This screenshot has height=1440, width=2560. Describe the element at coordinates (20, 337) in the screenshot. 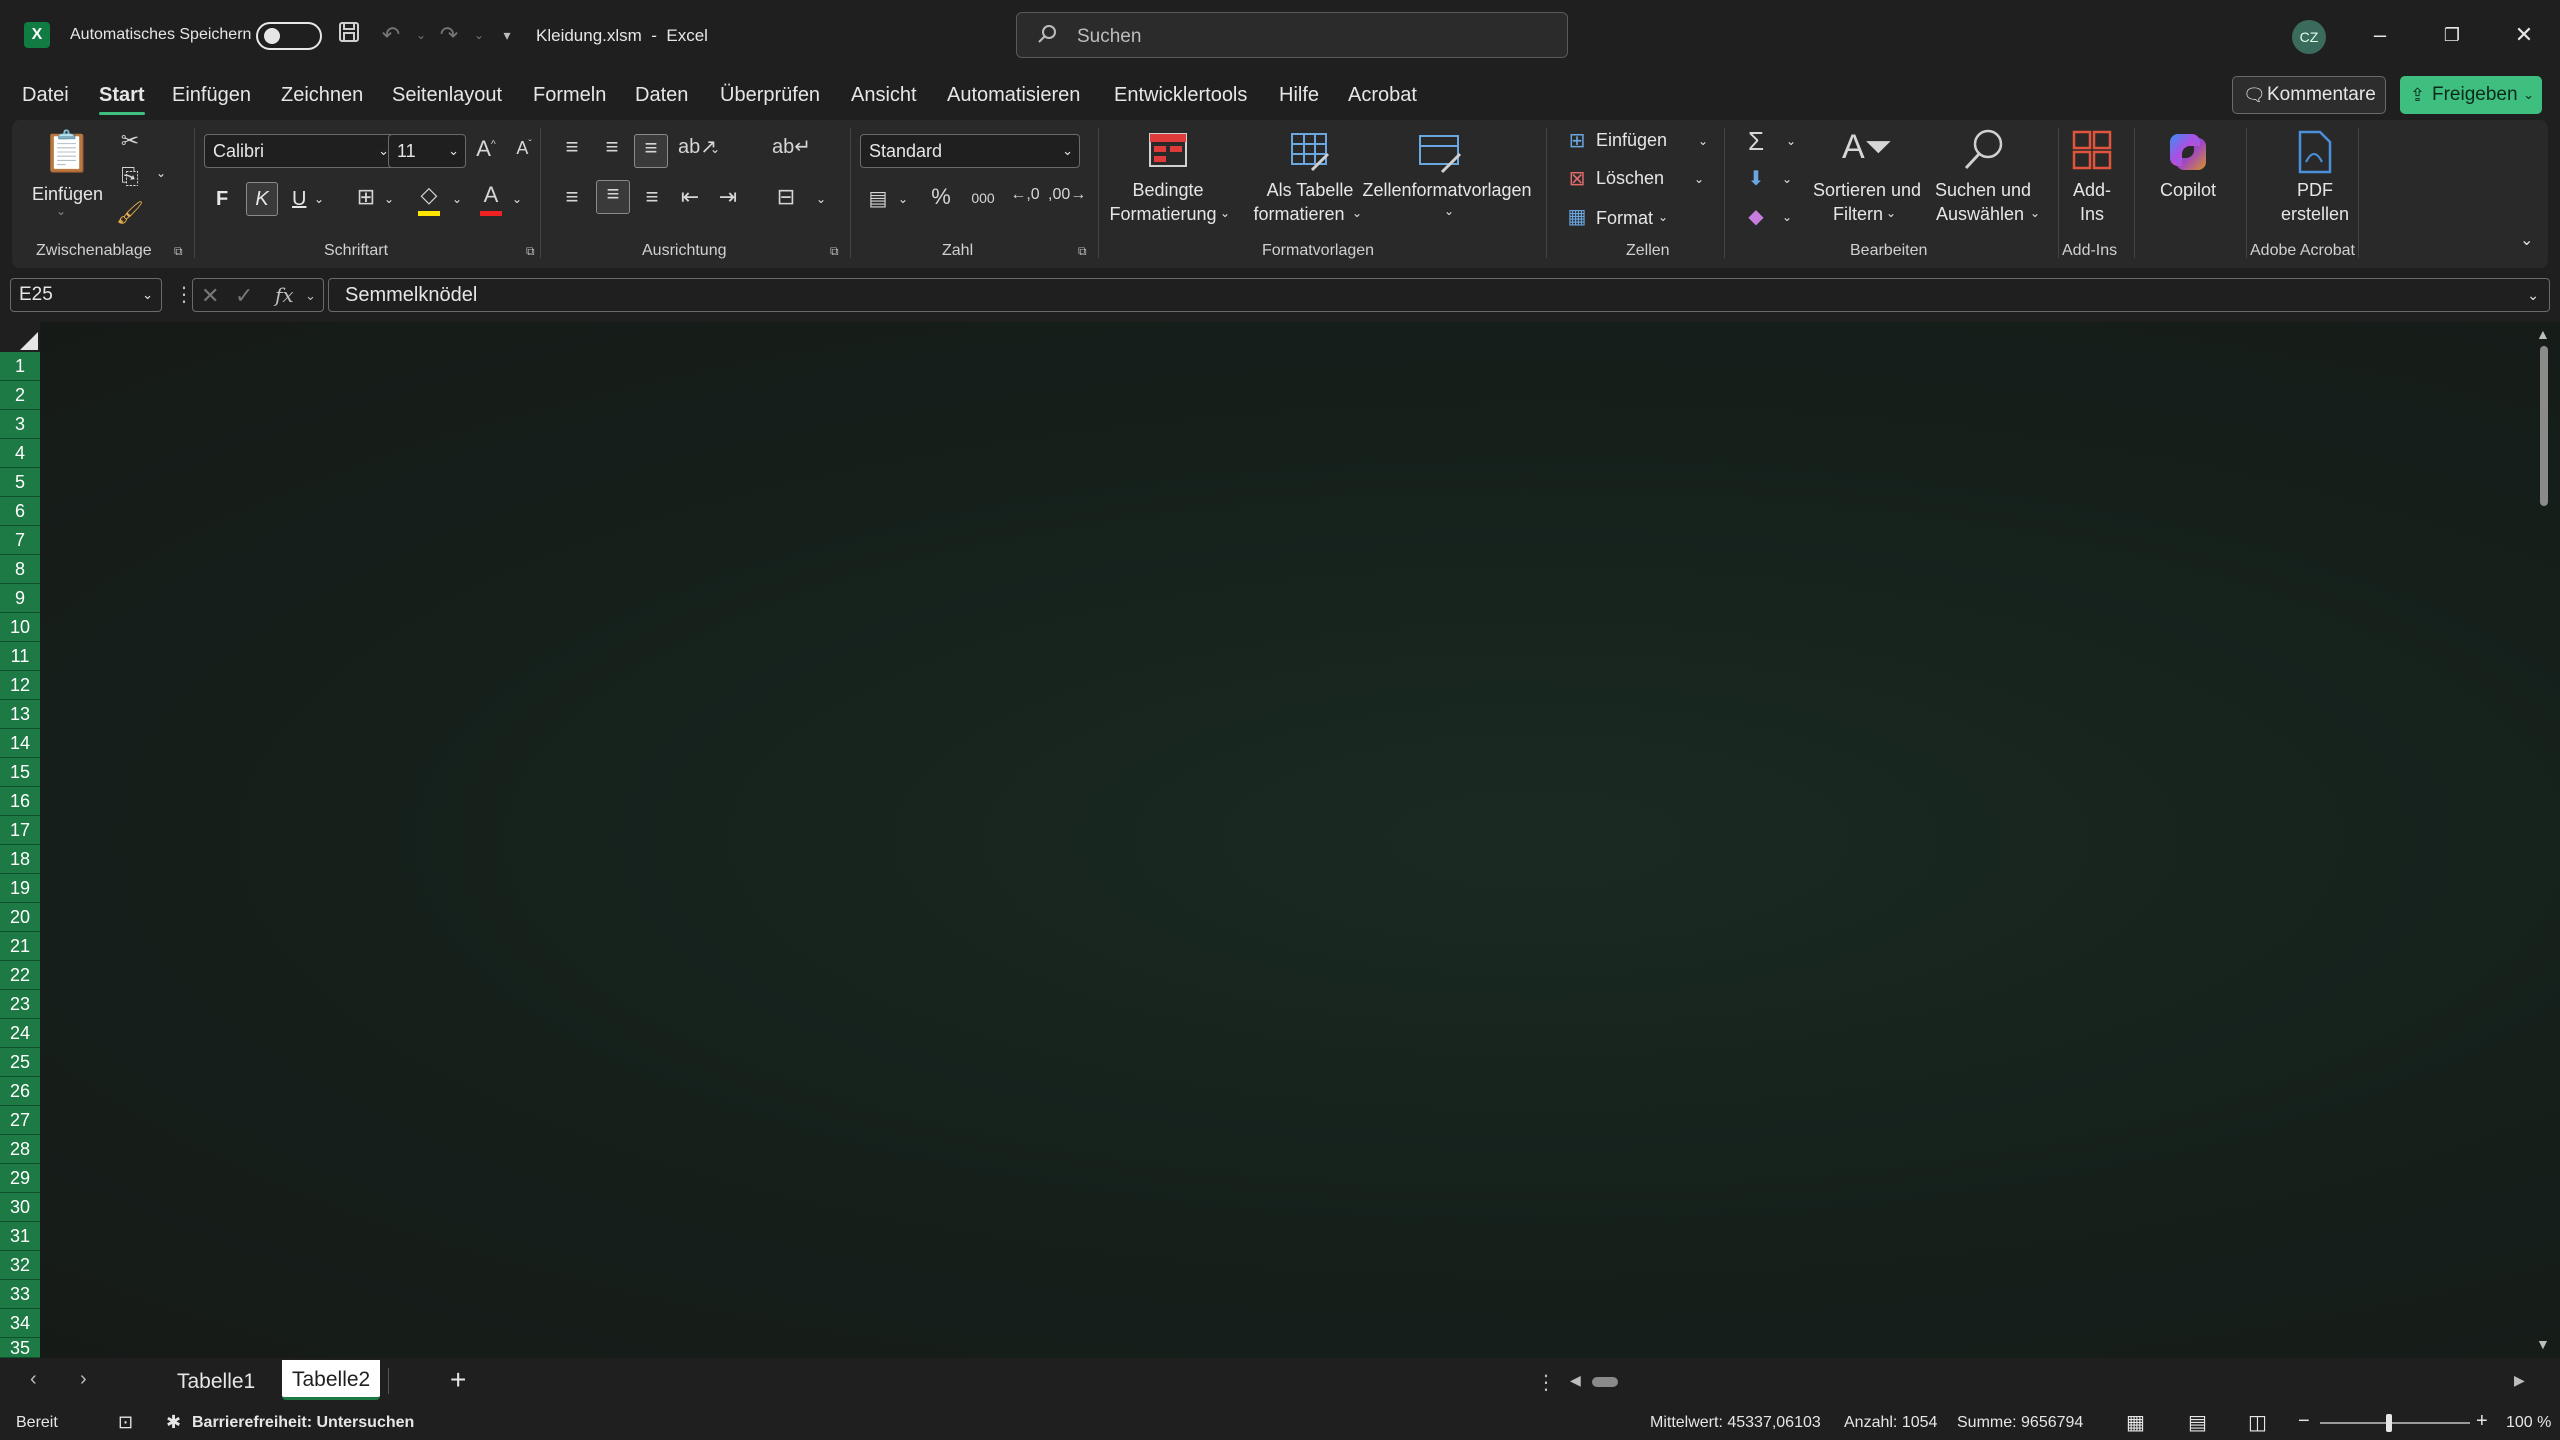

I see `select-all-button` at that location.